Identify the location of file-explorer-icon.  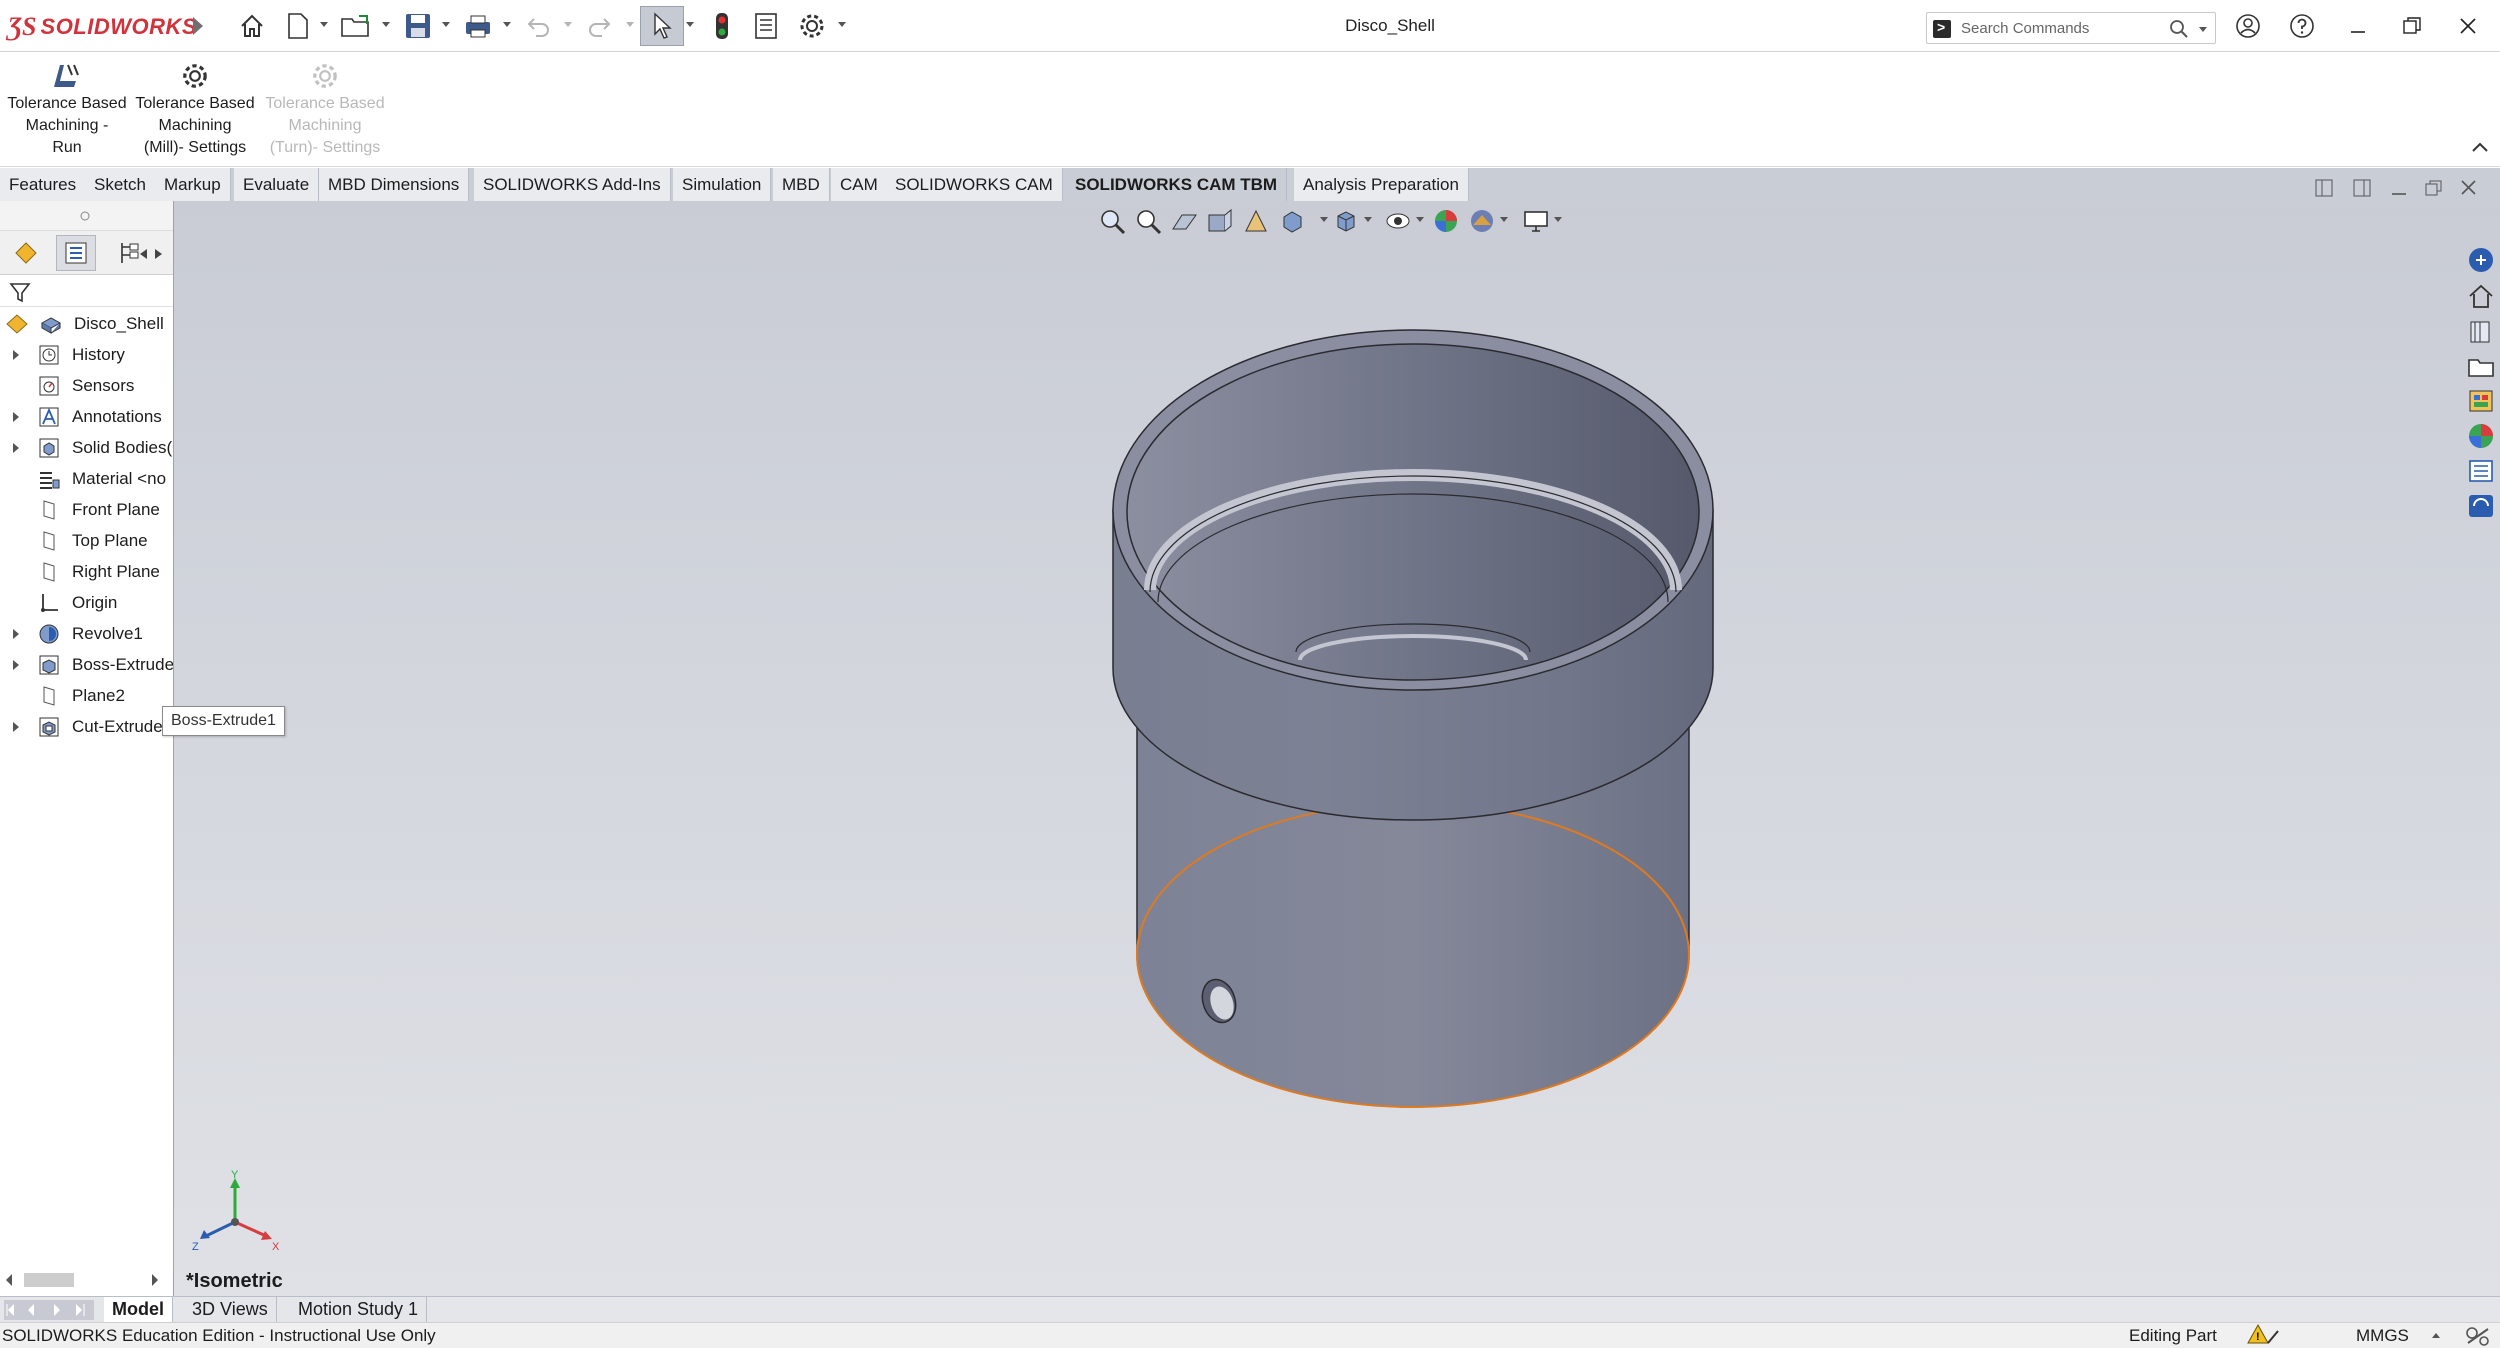
(2481, 366).